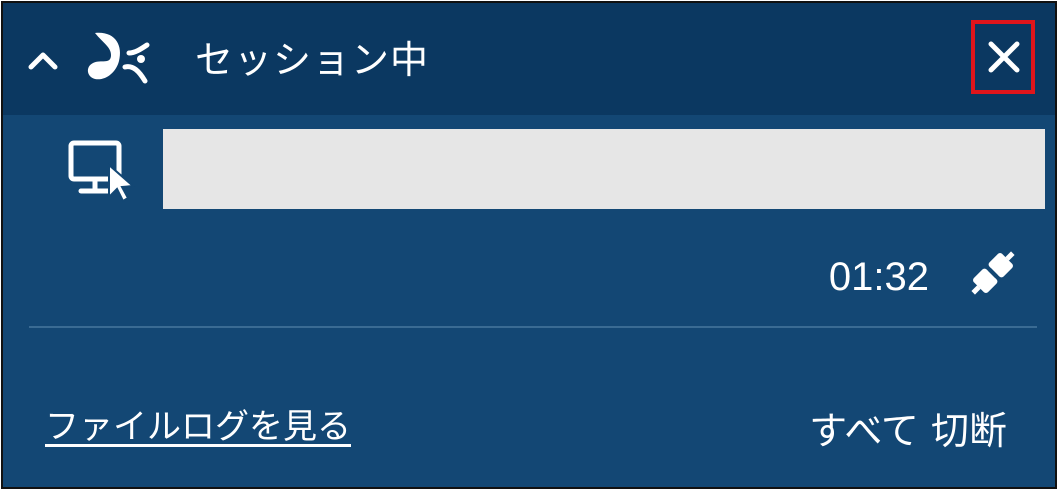 The image size is (1058, 489). What do you see at coordinates (312, 60) in the screenshot?
I see `session-status-title: セッション中` at bounding box center [312, 60].